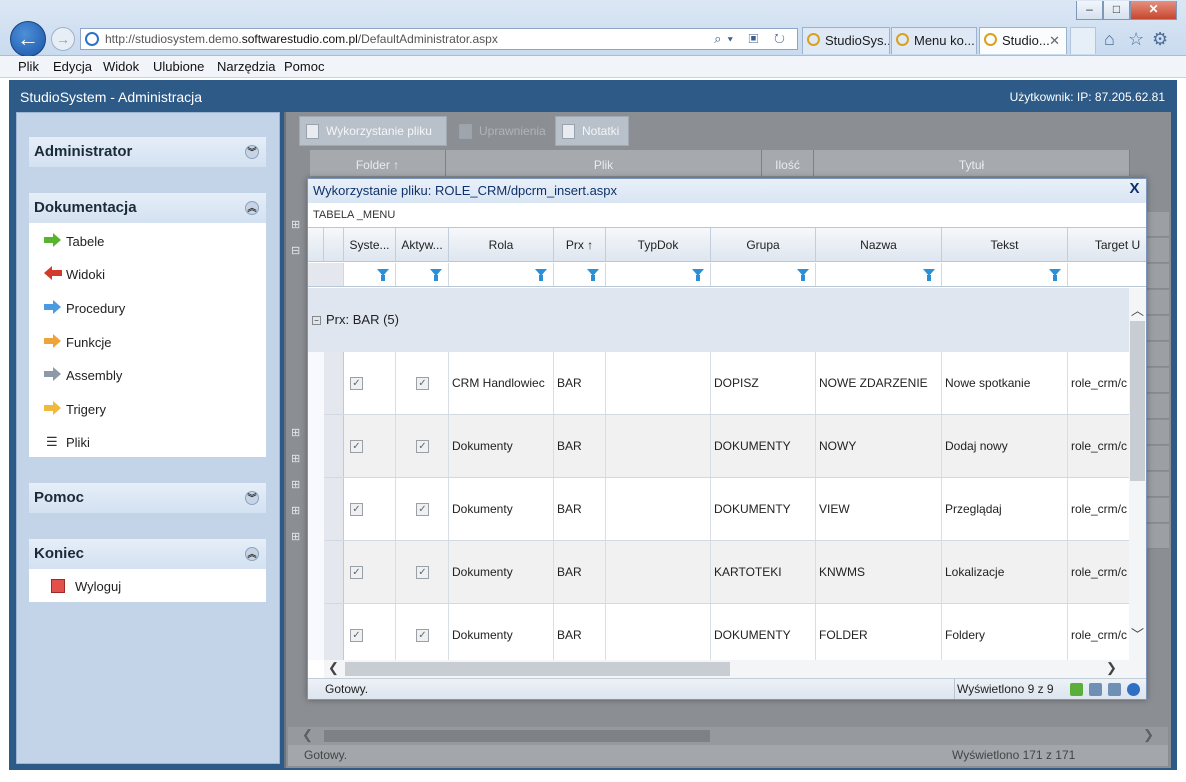  I want to click on sidebar-item-trigery: Trigery, so click(75, 409).